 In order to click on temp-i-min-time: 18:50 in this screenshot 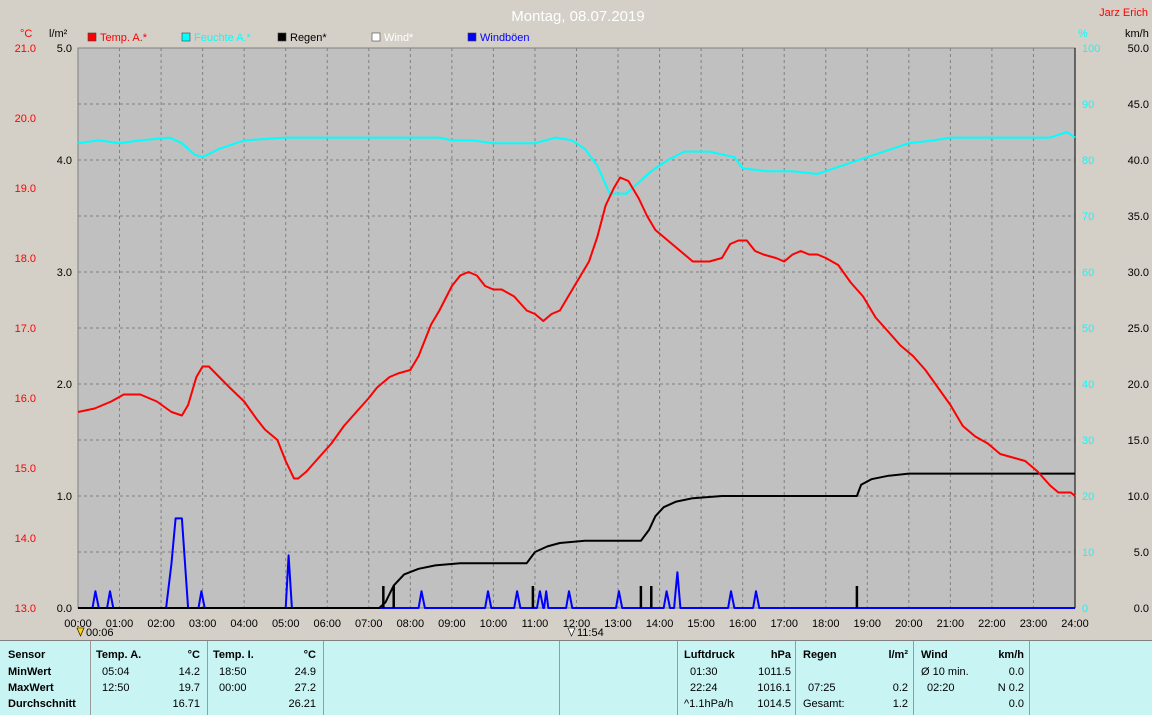, I will do `click(233, 672)`.